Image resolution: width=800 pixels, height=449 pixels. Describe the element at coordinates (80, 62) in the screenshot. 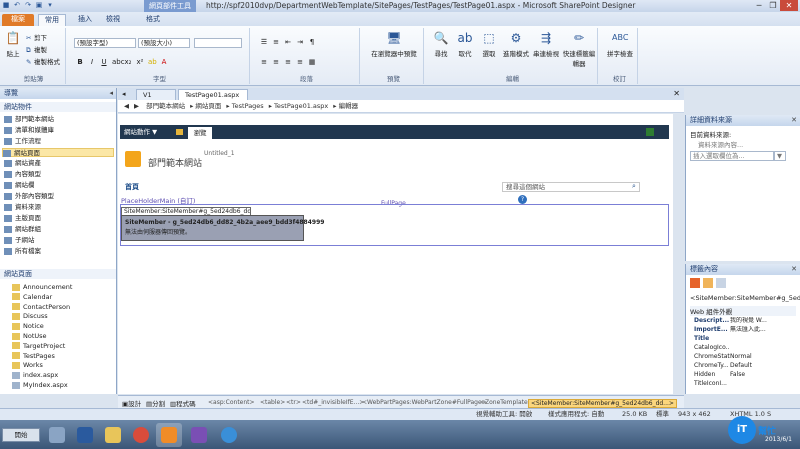

I see `bold-icon: B` at that location.